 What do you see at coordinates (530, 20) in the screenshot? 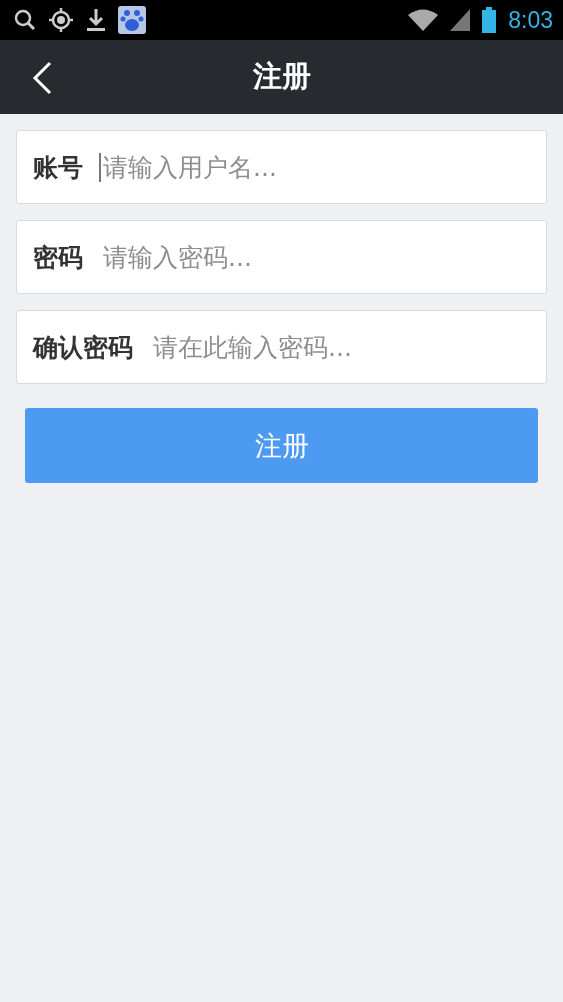
I see `clock: 8:03` at bounding box center [530, 20].